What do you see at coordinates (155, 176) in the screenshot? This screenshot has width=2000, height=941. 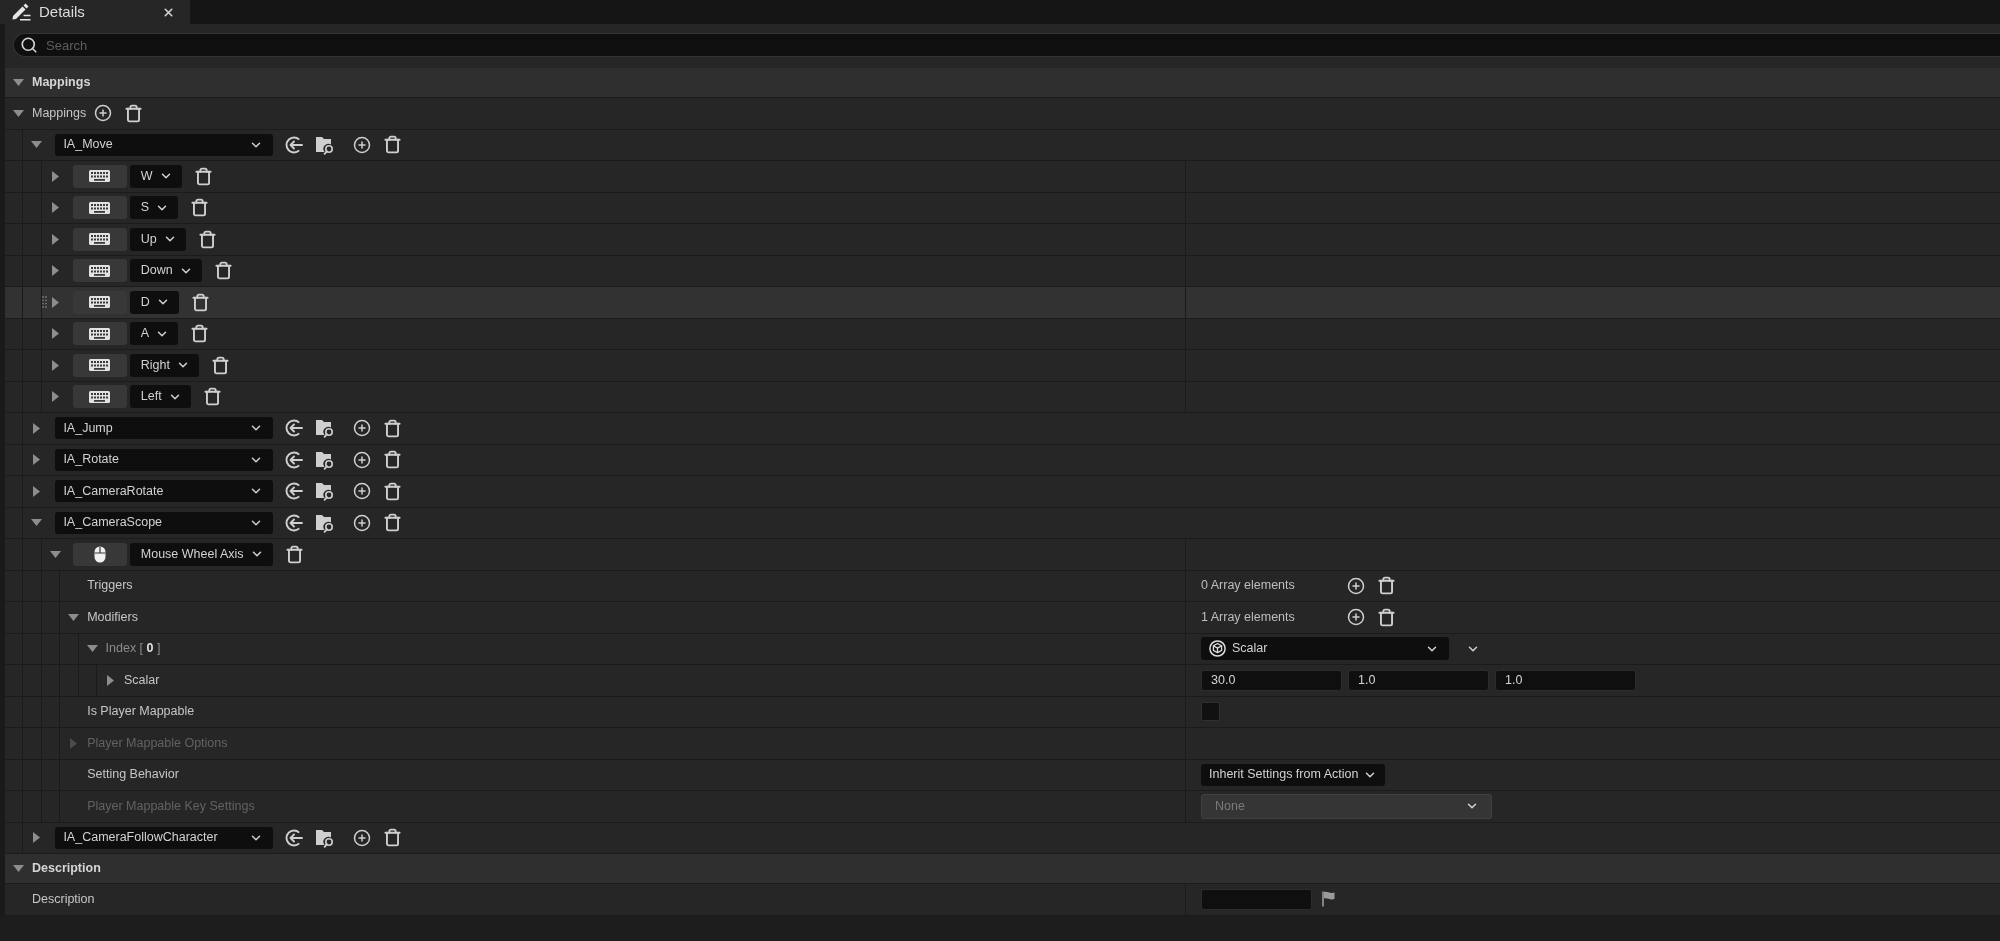 I see `key-dropdown: W` at bounding box center [155, 176].